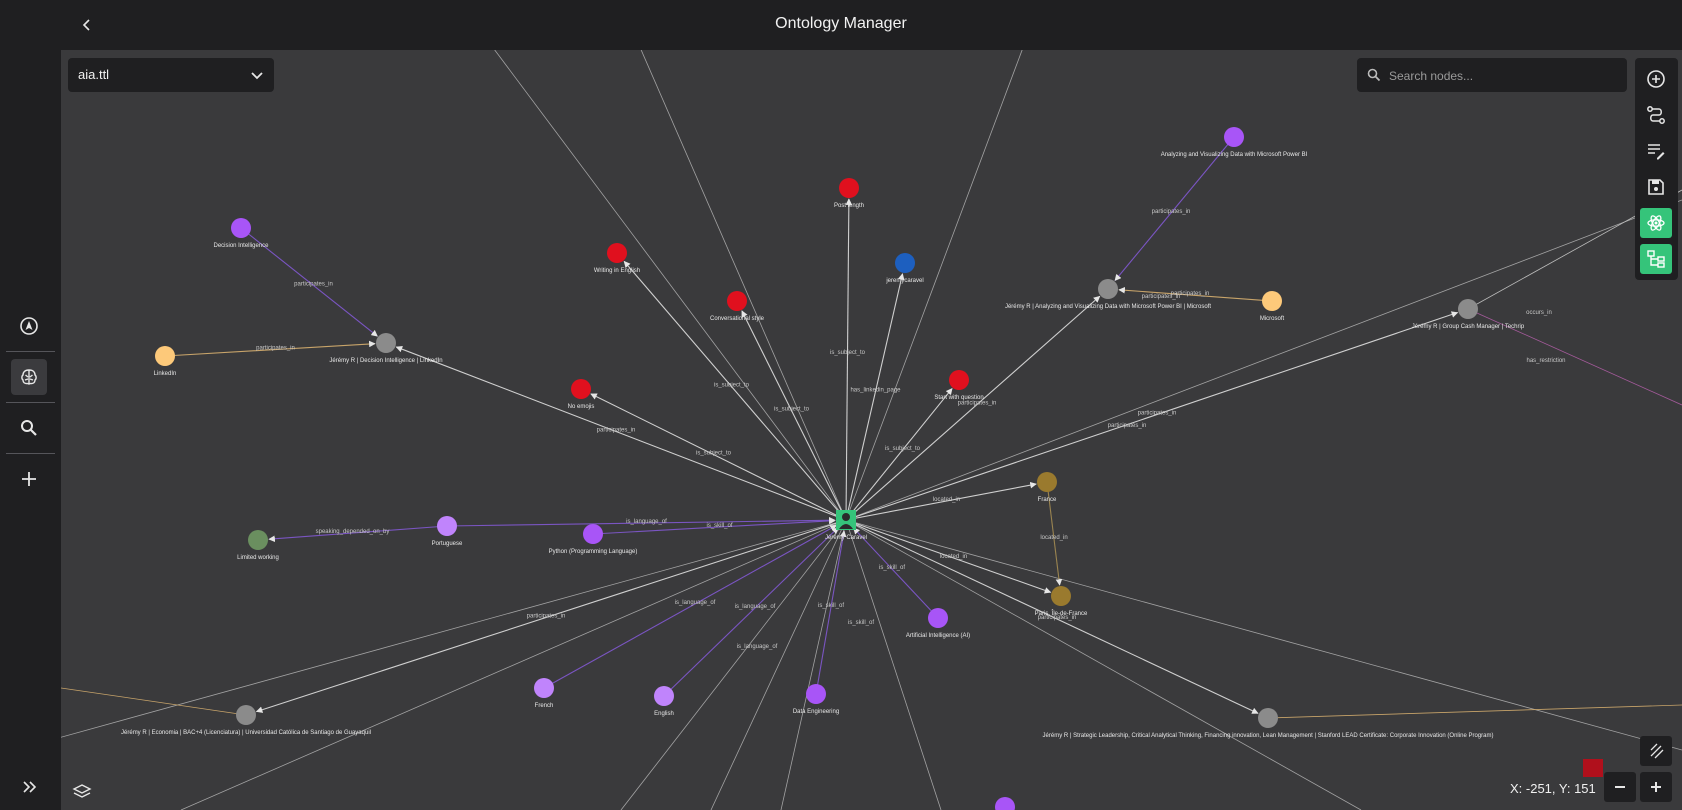  I want to click on node-label: Writing in English, so click(617, 271).